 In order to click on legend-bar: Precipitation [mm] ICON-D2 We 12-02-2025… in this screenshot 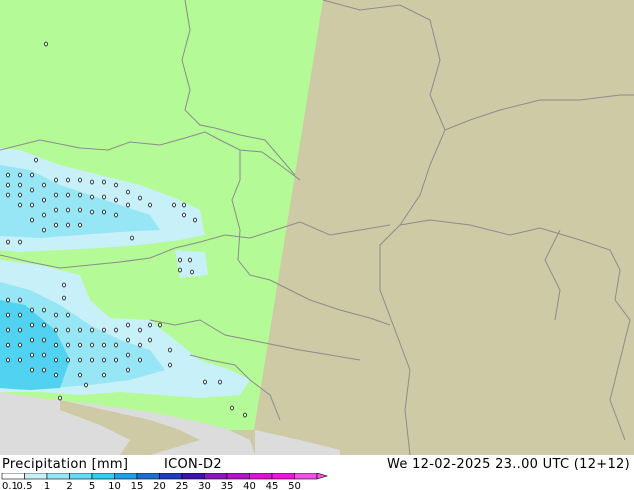, I will do `click(317, 472)`.